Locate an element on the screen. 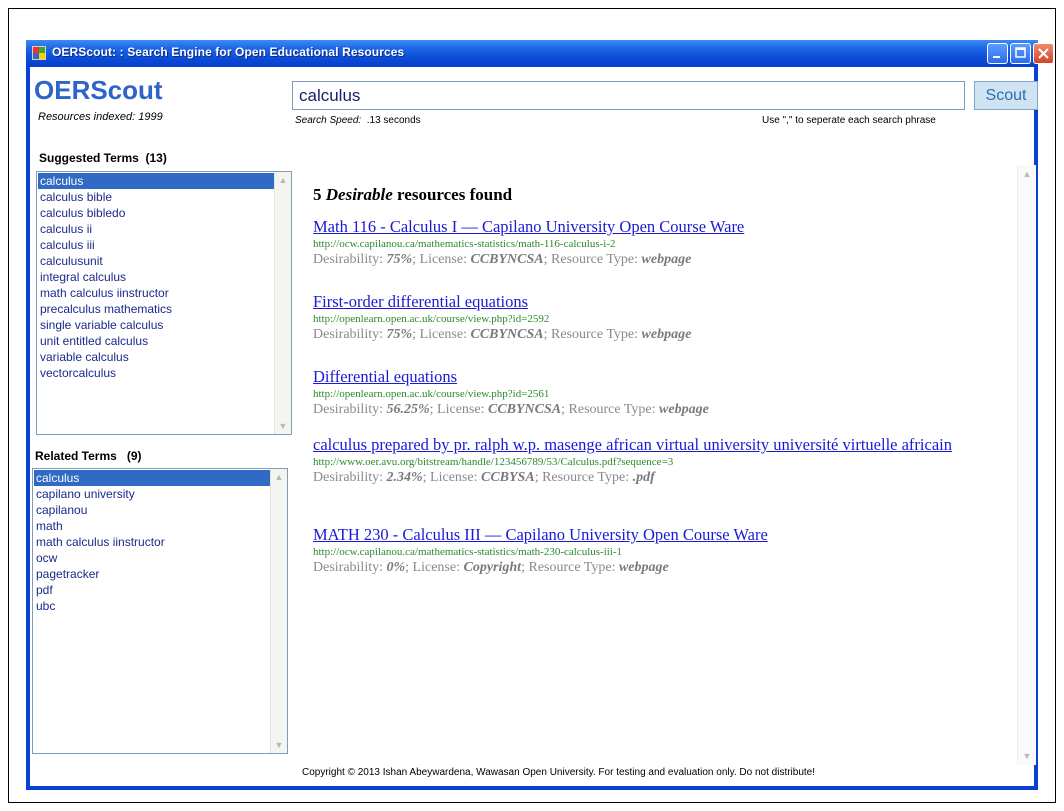 The width and height of the screenshot is (1064, 811). desirability-value: 2.34% is located at coordinates (404, 477).